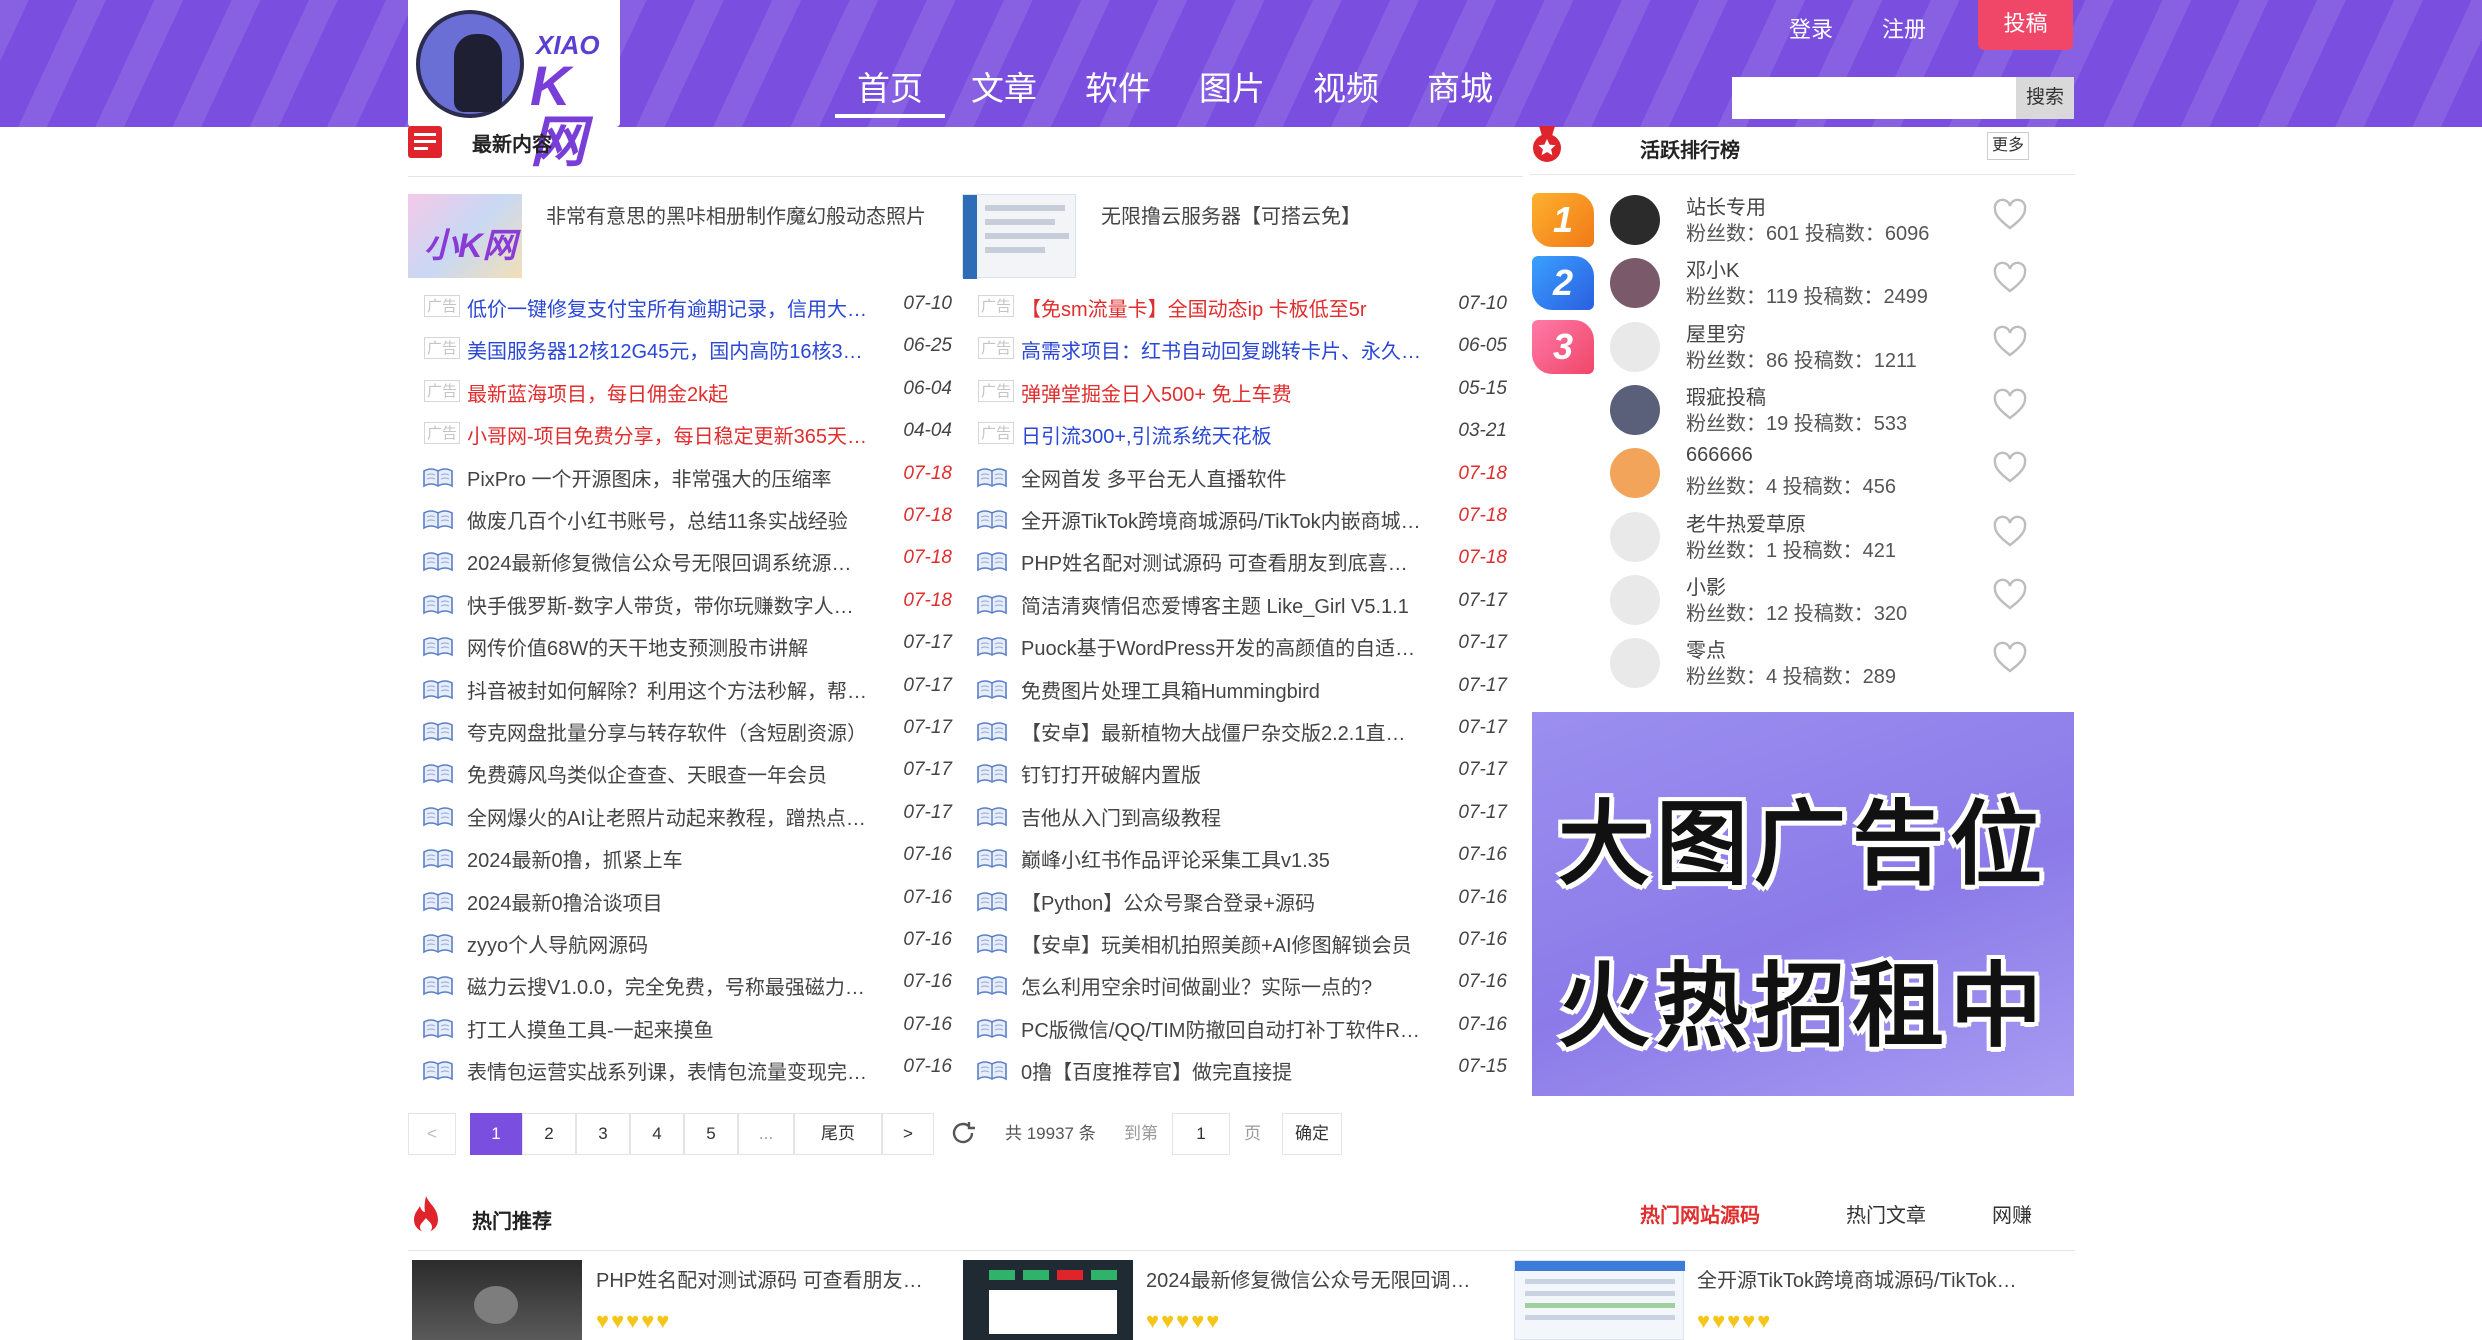 Image resolution: width=2482 pixels, height=1340 pixels. I want to click on ranking-item: 零点 粉丝数：4 投稿数：289, so click(1802, 661).